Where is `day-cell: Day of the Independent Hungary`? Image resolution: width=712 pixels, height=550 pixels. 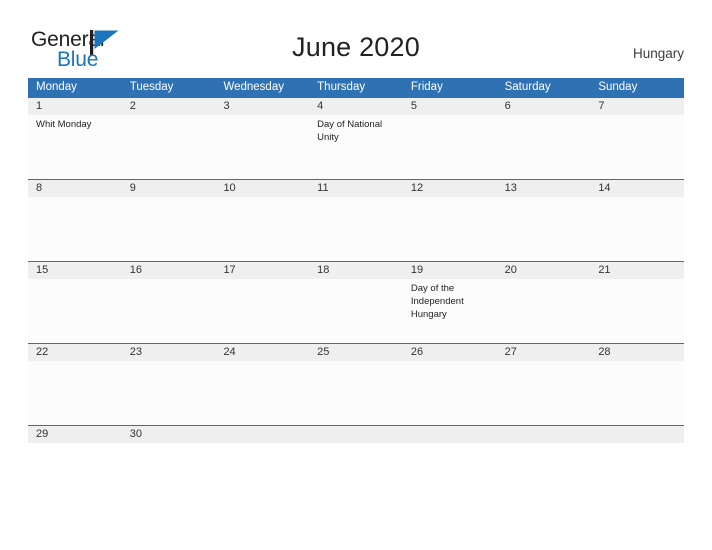
day-cell: Day of the Independent Hungary is located at coordinates (450, 311).